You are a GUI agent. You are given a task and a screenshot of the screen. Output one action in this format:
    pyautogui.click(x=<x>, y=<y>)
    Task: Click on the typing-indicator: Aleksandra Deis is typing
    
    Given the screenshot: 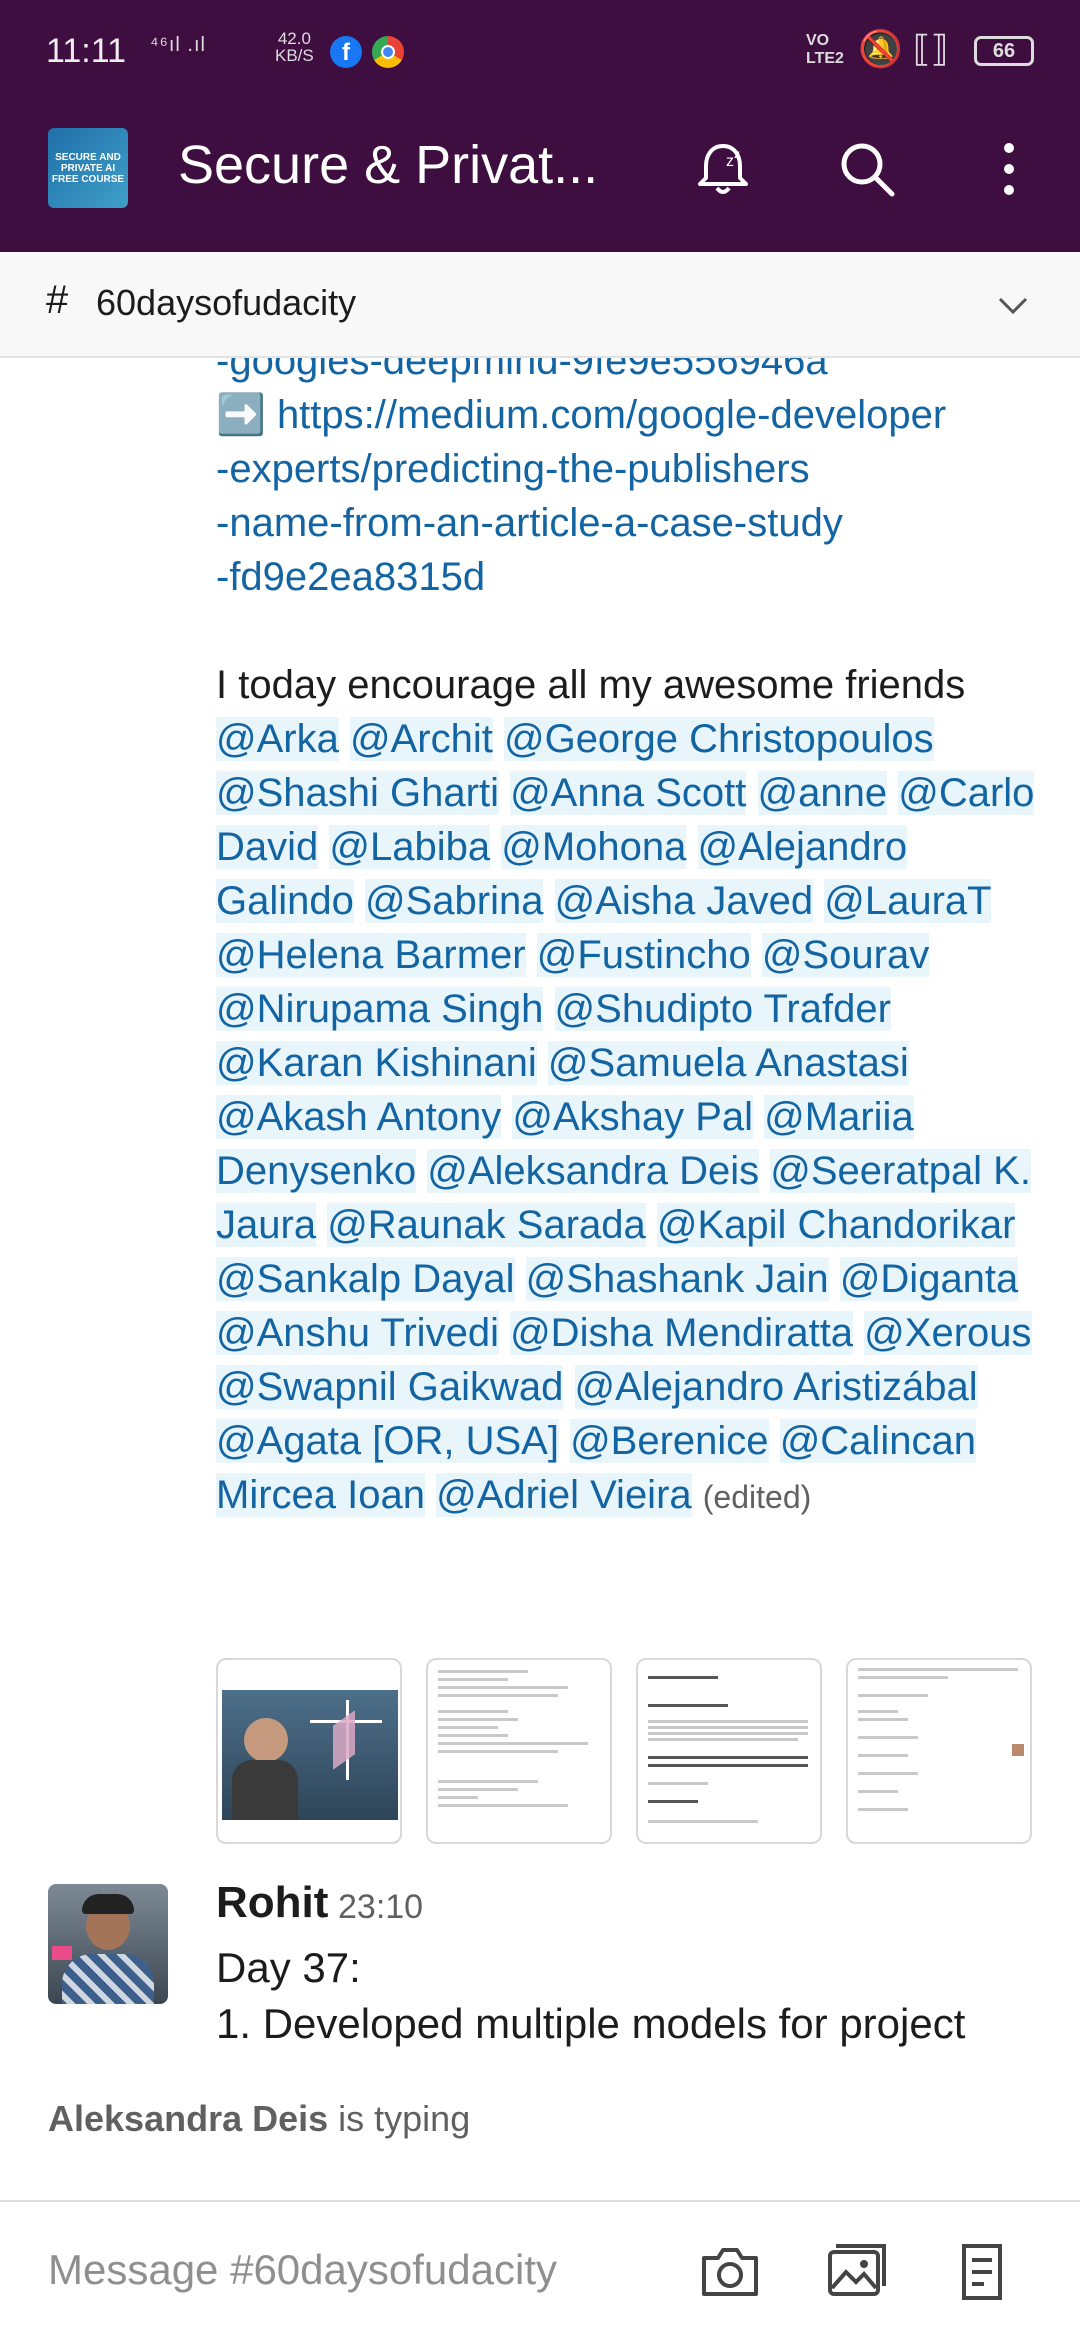 What is the action you would take?
    pyautogui.click(x=259, y=2119)
    